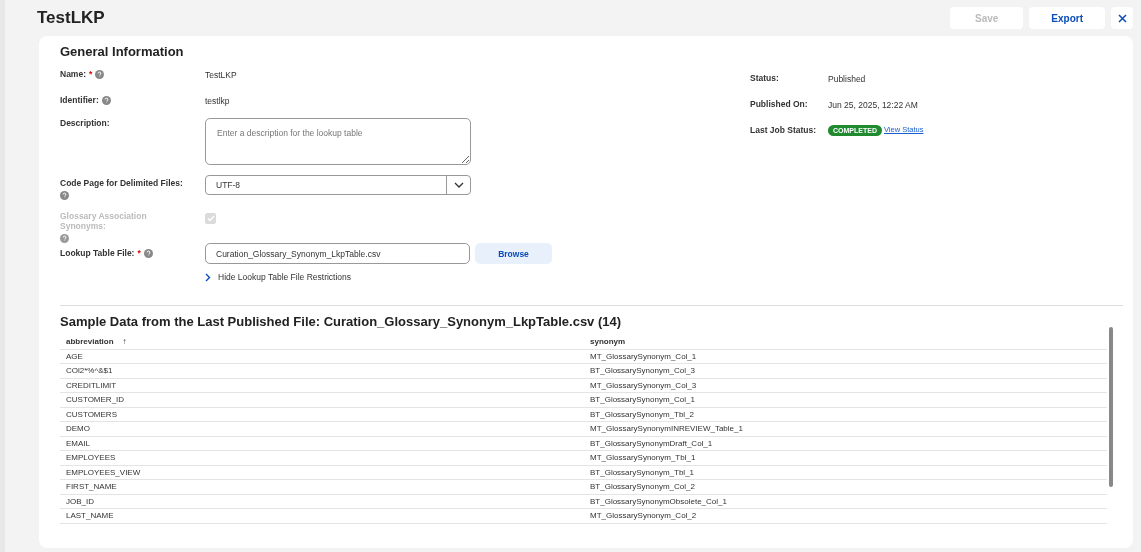 This screenshot has height=552, width=1141. I want to click on table-cell-text: MT_GlossarySynonym_Col_2, so click(643, 516).